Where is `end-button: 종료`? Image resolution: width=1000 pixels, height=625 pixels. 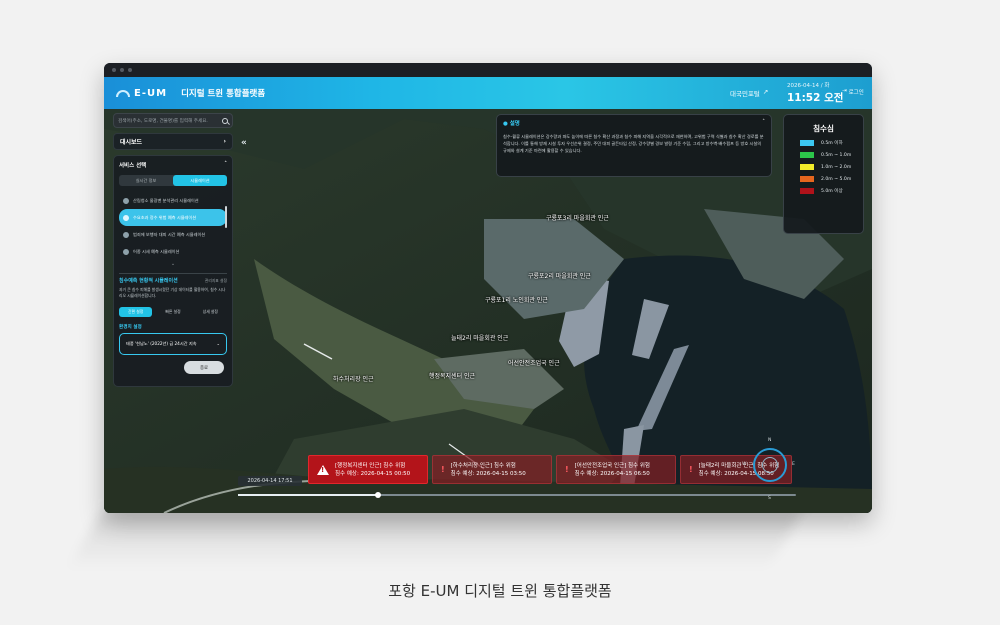 end-button: 종료 is located at coordinates (204, 367).